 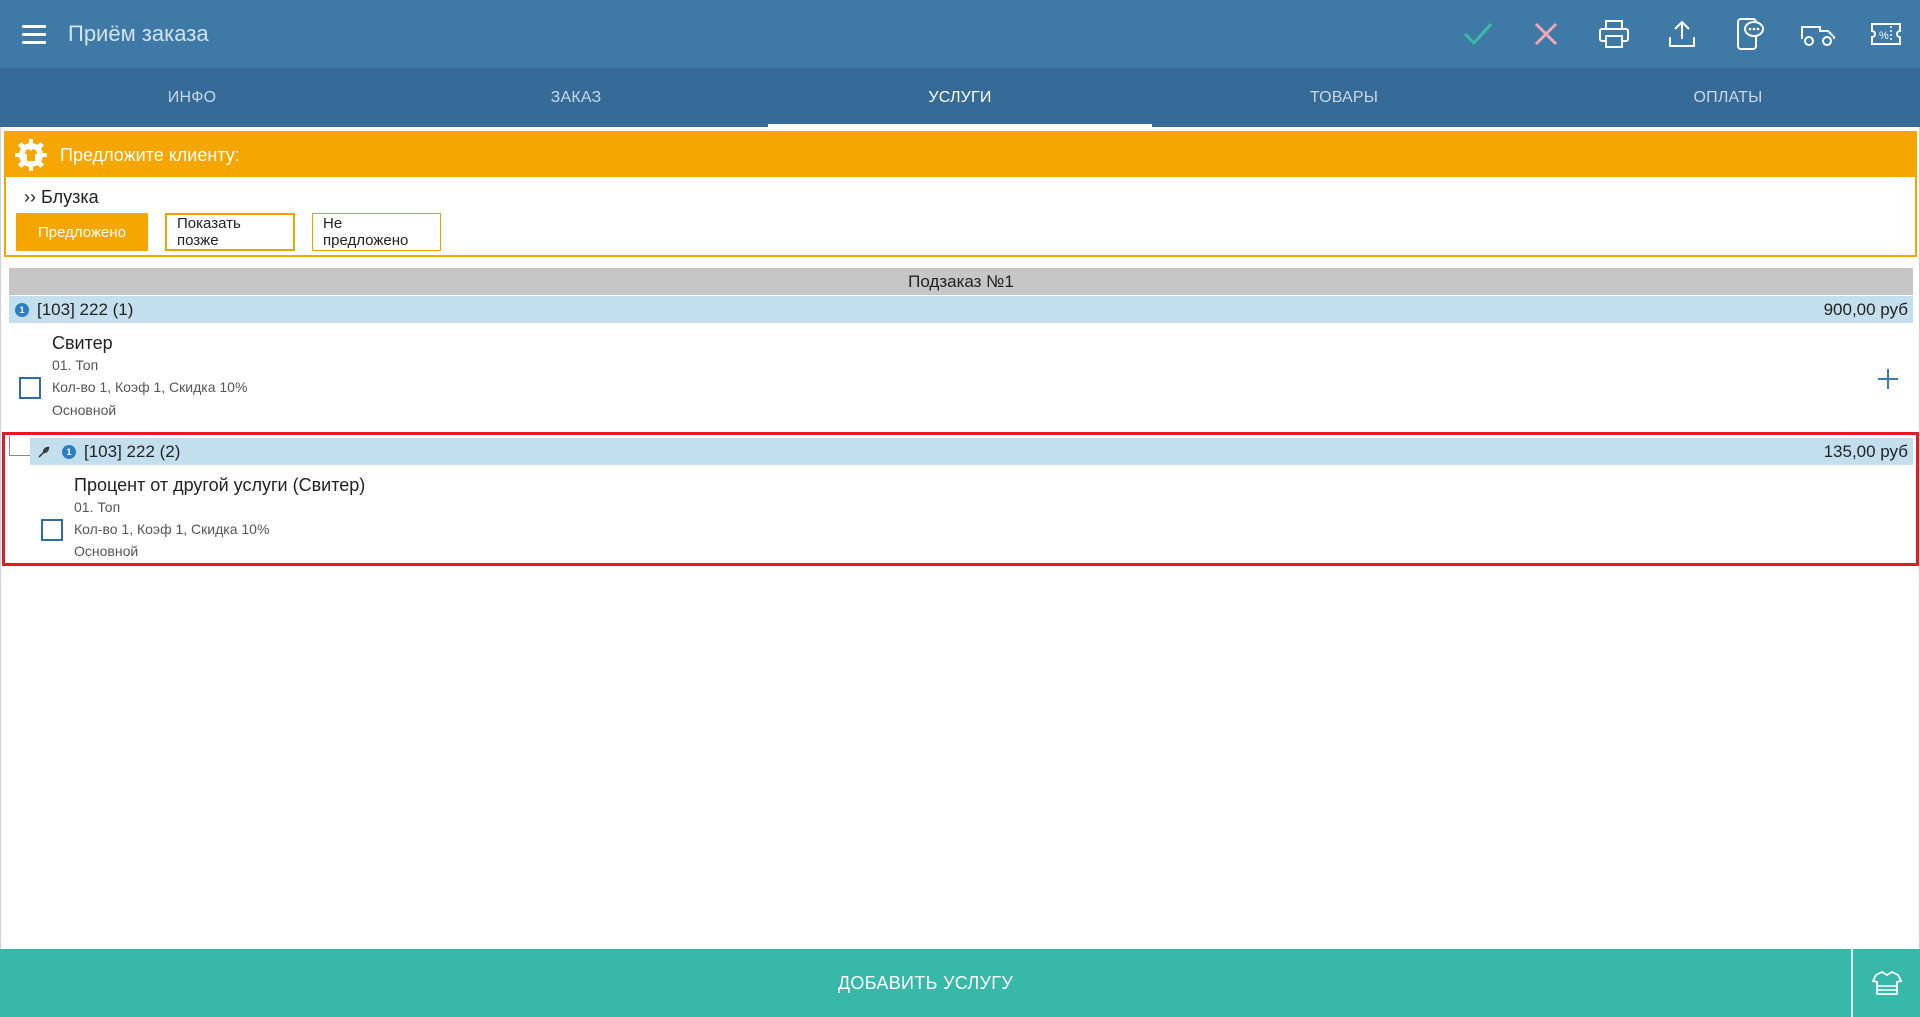 I want to click on group-price: 135,00 руб, so click(x=1865, y=451).